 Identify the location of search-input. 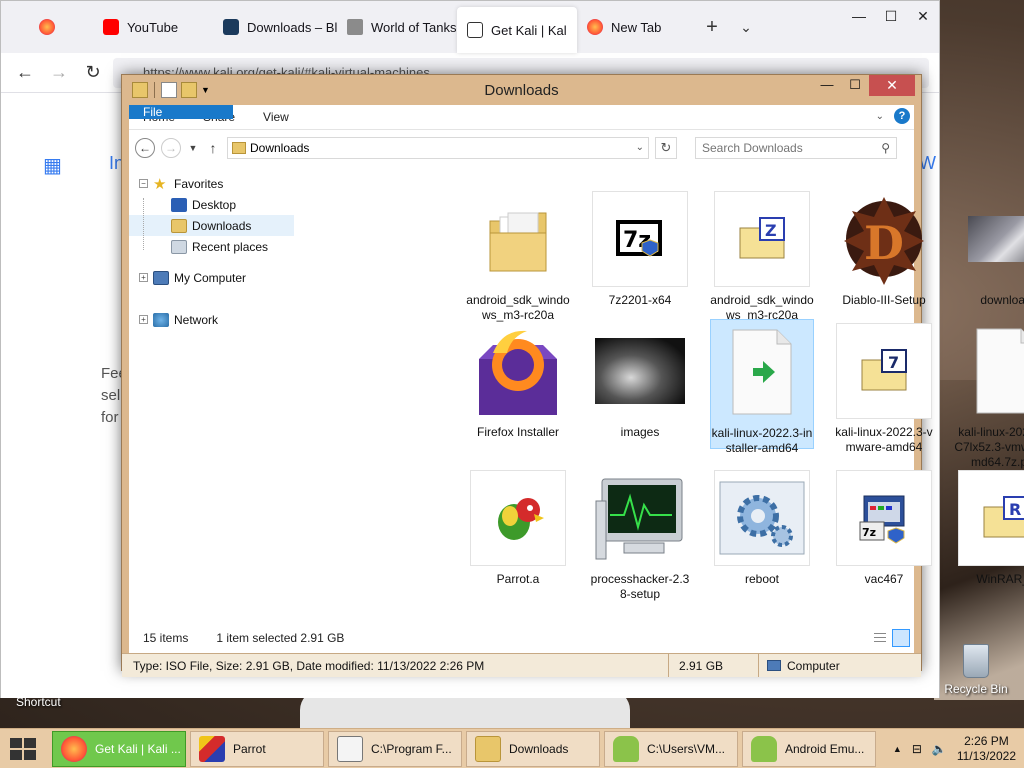
(792, 147).